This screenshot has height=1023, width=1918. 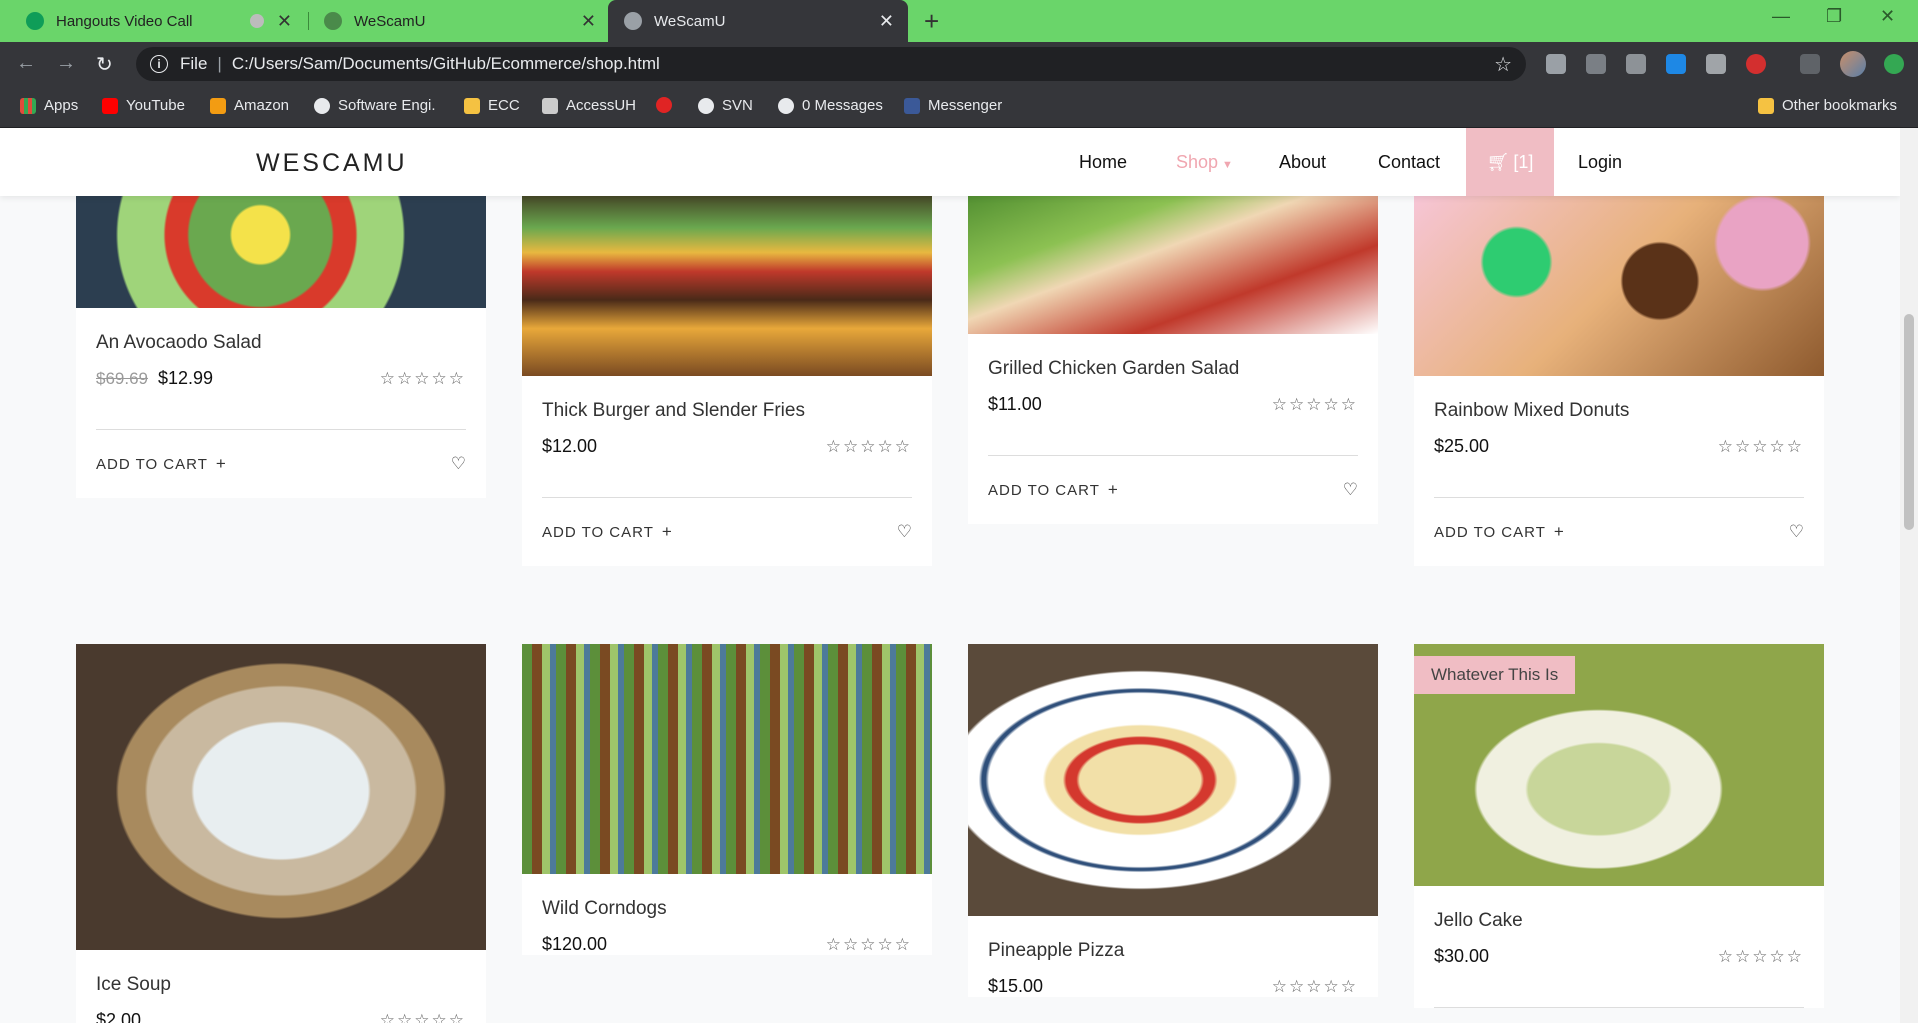 I want to click on apps-grid-icon, so click(x=28, y=105).